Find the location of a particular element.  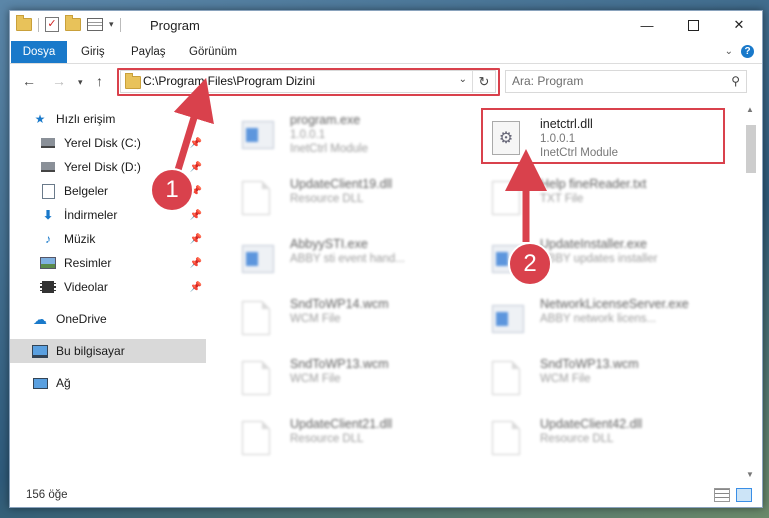

tiles-view-icon is located at coordinates (744, 495).